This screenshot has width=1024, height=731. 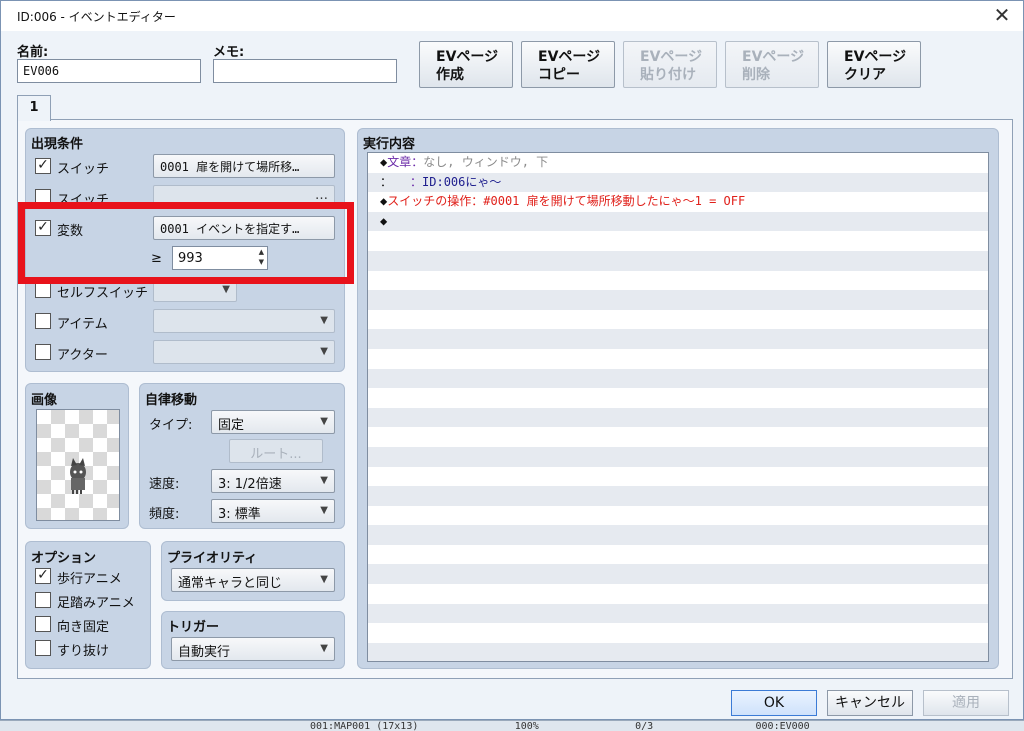 What do you see at coordinates (678, 202) in the screenshot?
I see `list-item: ◆スイッチの操作：#0001 扉を開けて場所移動したにゃ～1 = OFF` at bounding box center [678, 202].